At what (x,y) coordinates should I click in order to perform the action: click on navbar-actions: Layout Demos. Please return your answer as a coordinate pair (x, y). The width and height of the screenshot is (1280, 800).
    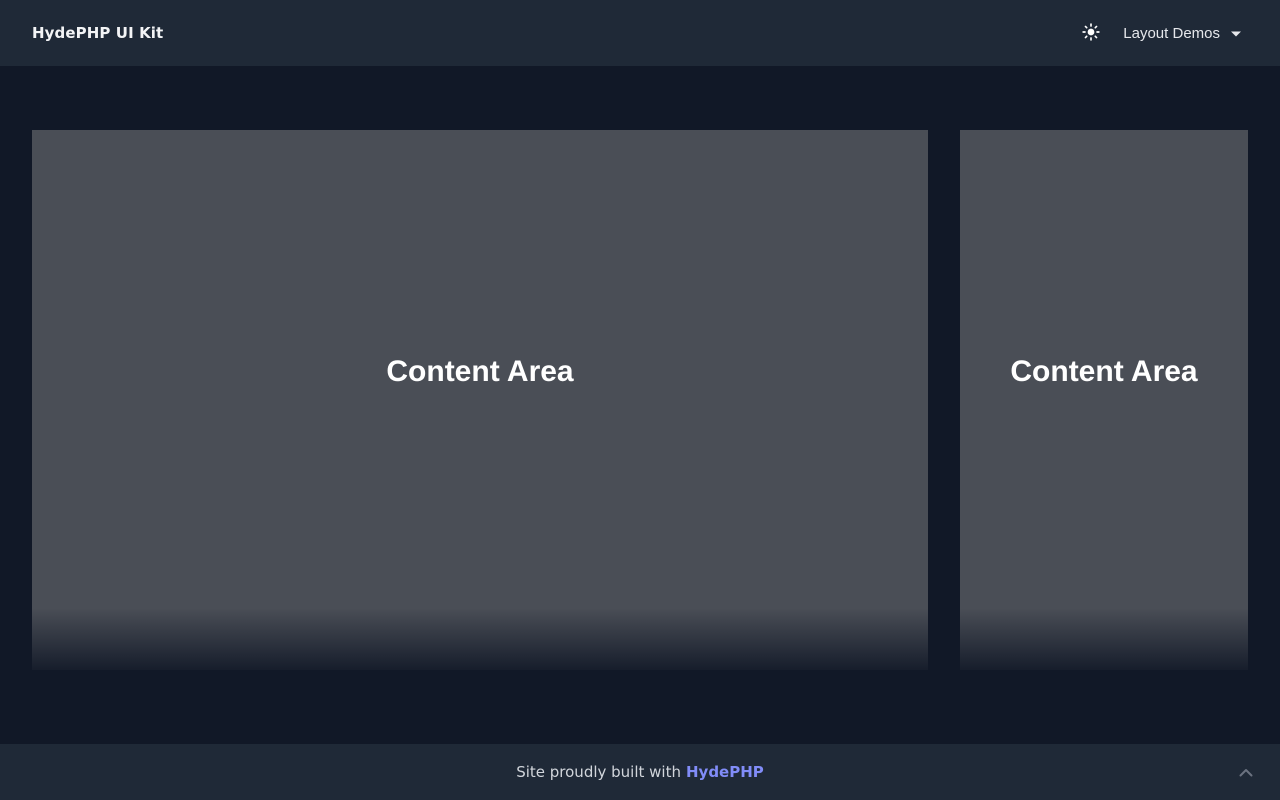
    Looking at the image, I should click on (1159, 33).